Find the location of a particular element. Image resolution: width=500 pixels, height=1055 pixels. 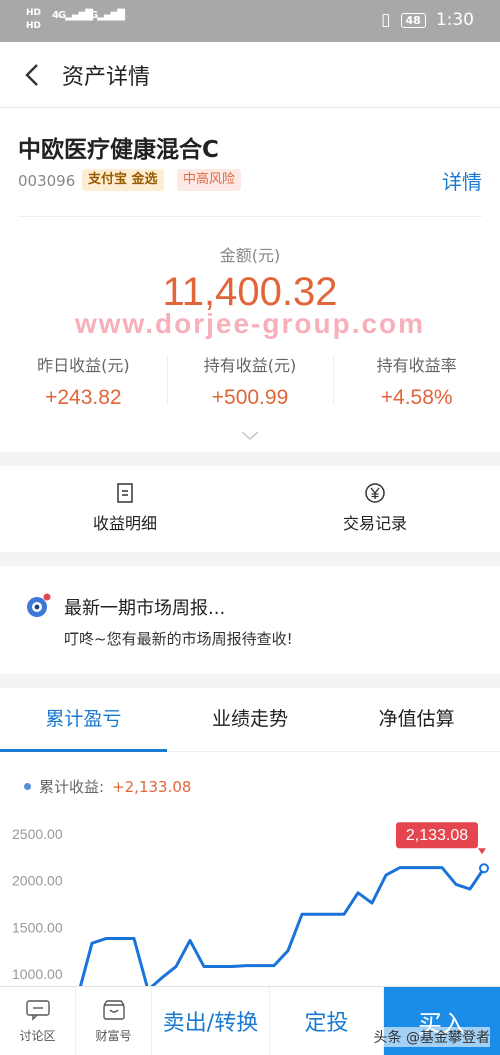

tab-performance: 业绩走势 is located at coordinates (250, 719).